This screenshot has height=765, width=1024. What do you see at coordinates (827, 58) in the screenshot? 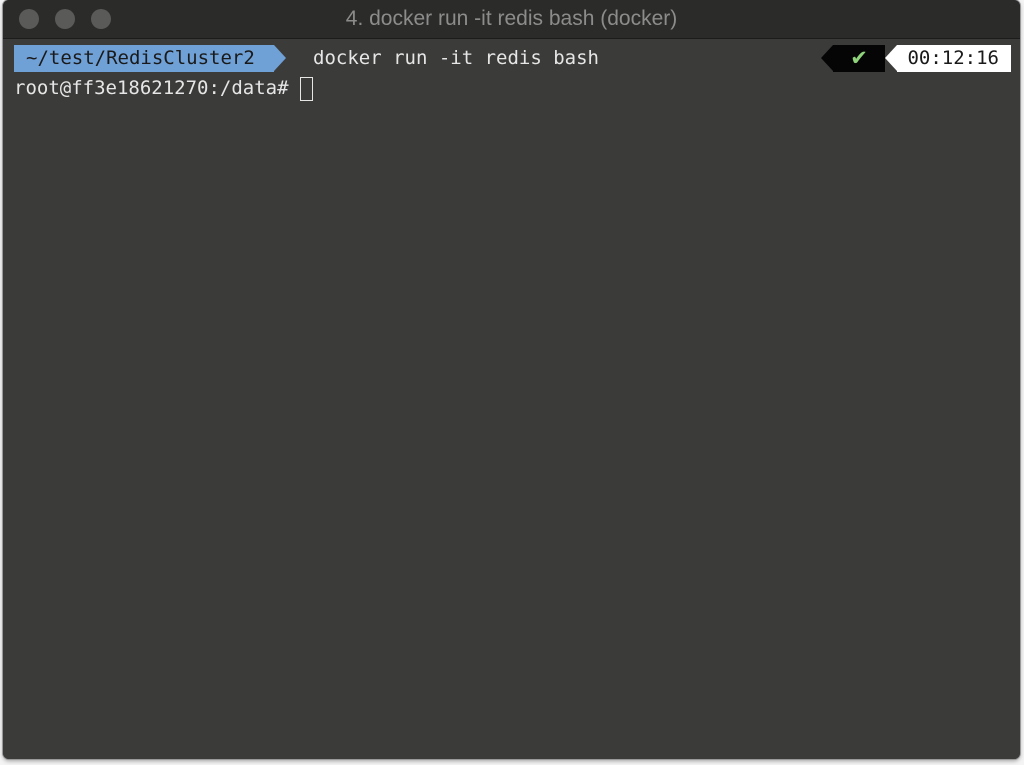
I see `status-segment-arrow` at bounding box center [827, 58].